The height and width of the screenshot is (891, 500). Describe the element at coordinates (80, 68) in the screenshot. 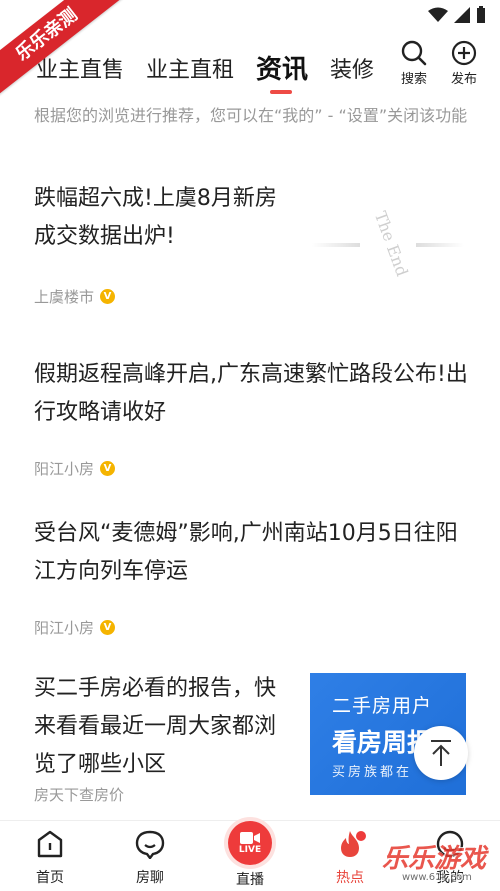

I see `tab-owner-sale: 业主直售` at that location.